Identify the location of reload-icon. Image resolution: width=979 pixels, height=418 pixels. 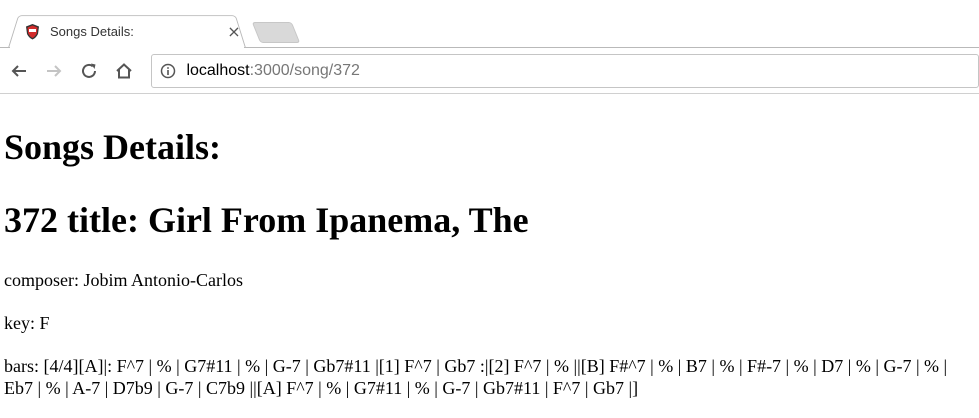
(88, 70).